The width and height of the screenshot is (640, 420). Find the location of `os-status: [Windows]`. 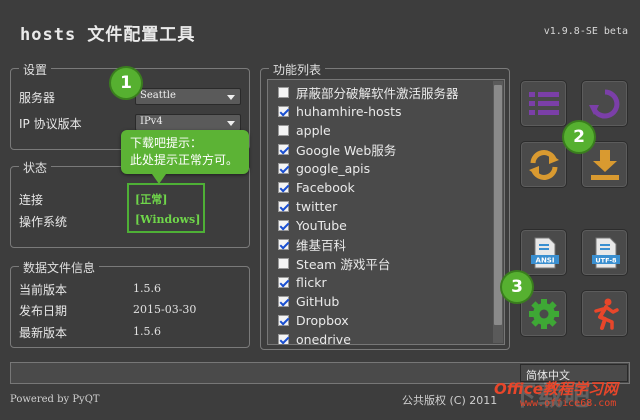

os-status: [Windows] is located at coordinates (168, 219).